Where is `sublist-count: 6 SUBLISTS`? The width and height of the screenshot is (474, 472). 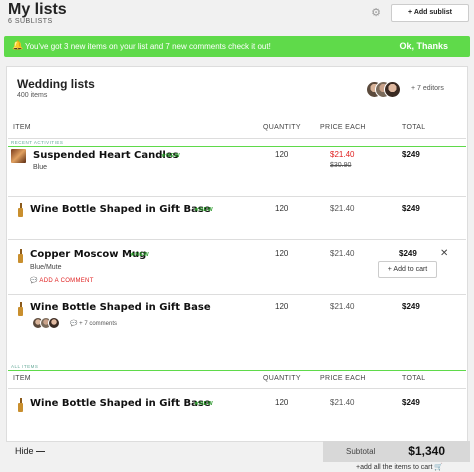 sublist-count: 6 SUBLISTS is located at coordinates (30, 21).